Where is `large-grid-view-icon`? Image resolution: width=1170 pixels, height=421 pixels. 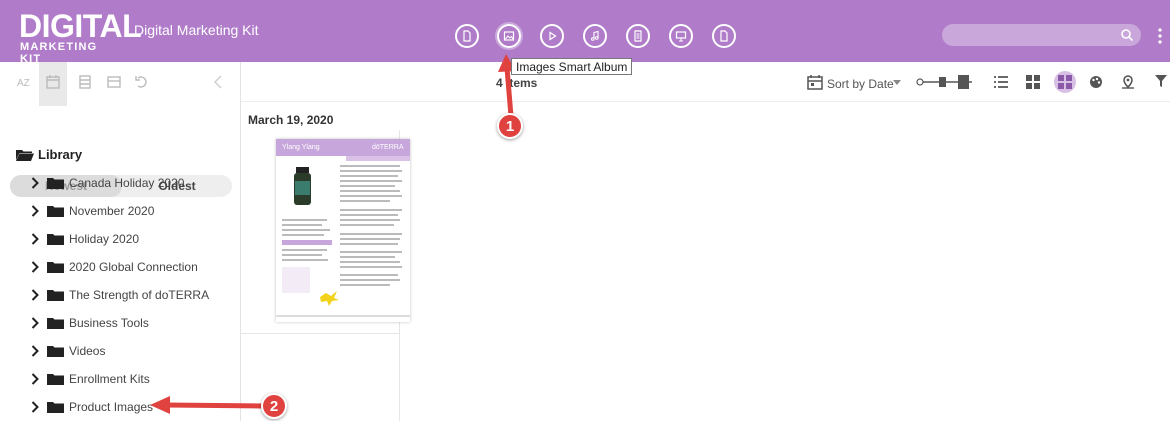 large-grid-view-icon is located at coordinates (1065, 82).